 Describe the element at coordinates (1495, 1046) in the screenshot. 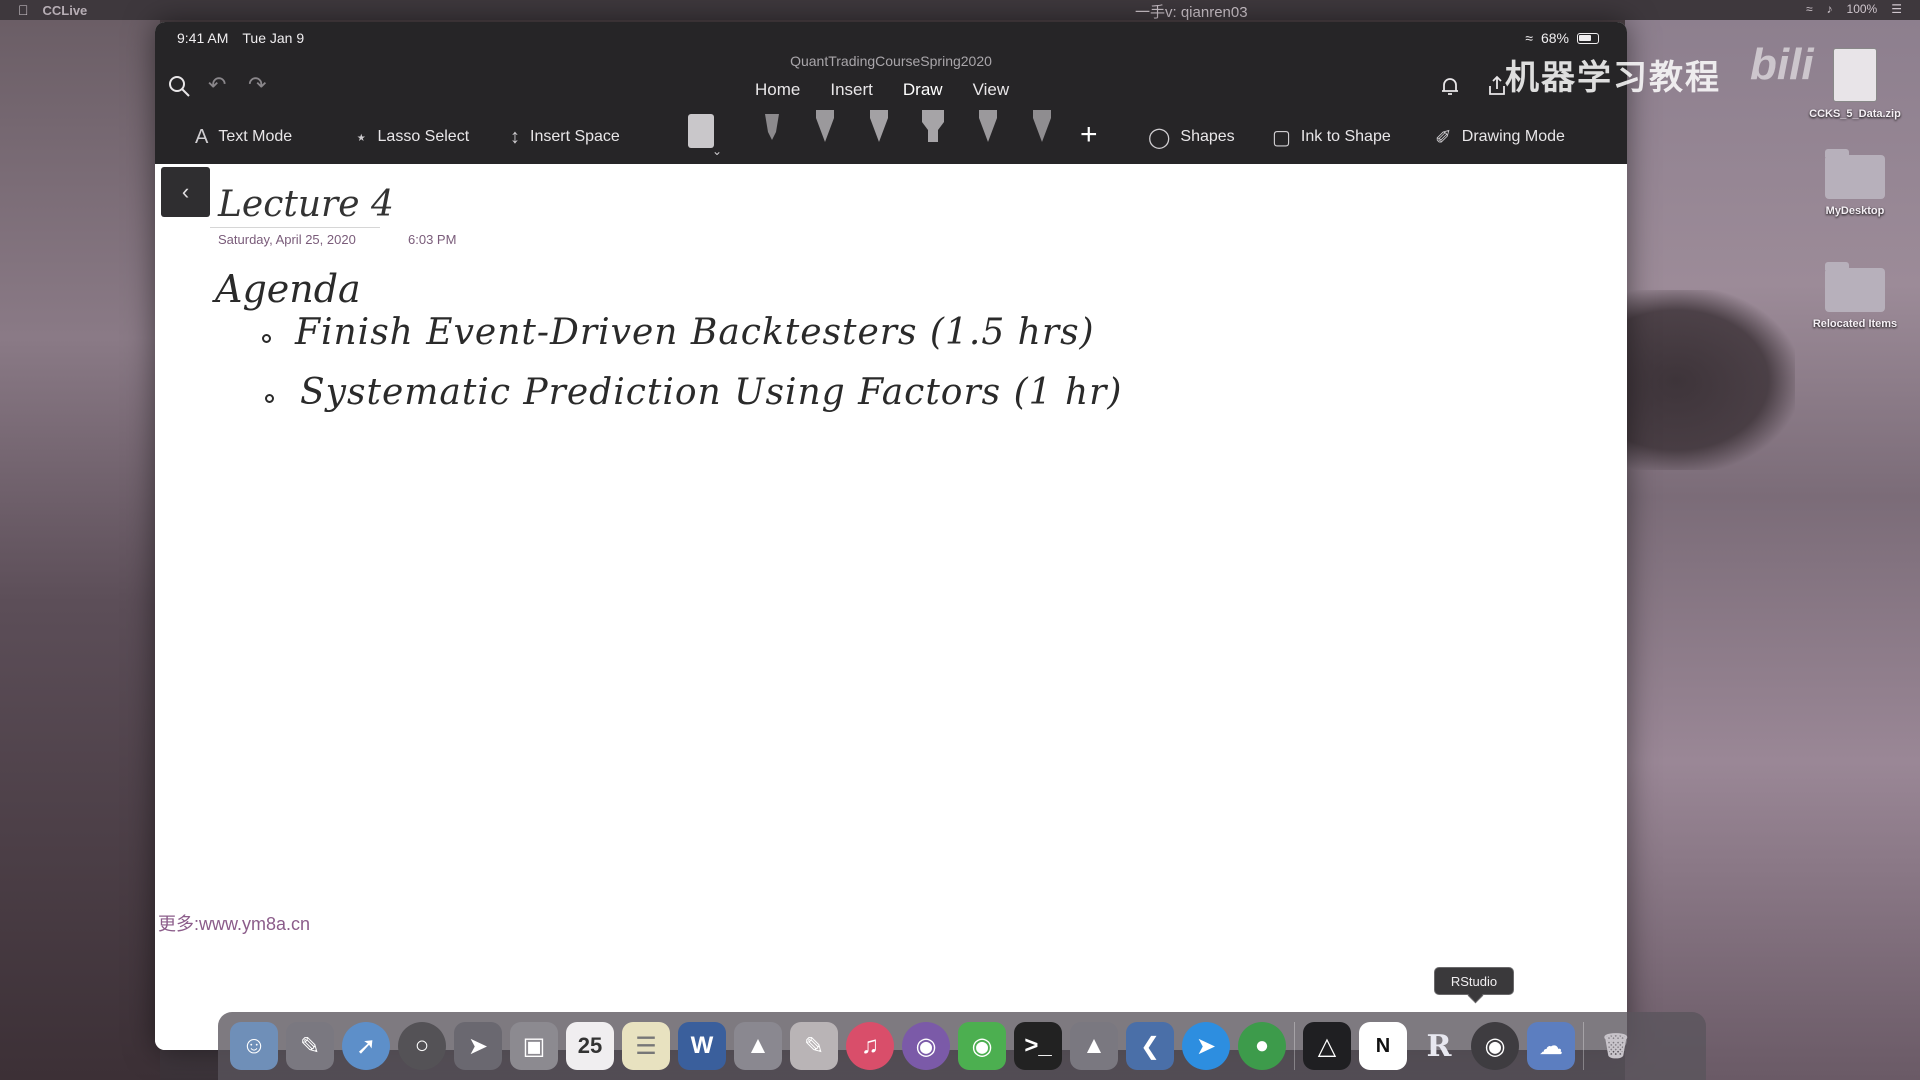

I see `quicktime-icon: ◉` at that location.